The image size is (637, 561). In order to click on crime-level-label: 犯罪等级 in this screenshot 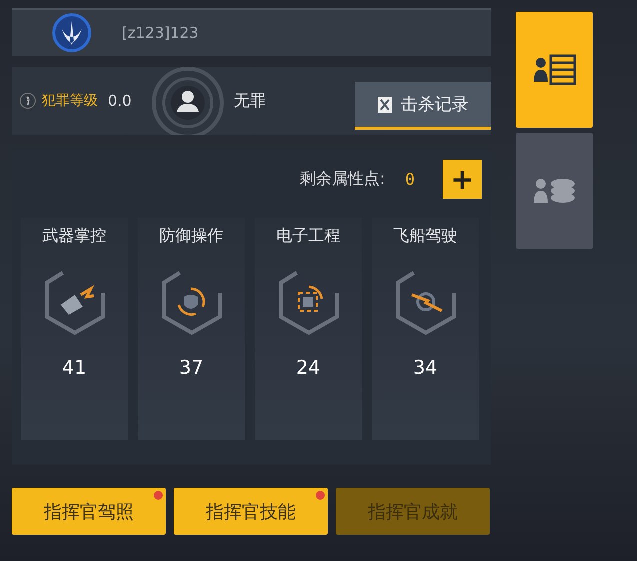, I will do `click(70, 101)`.